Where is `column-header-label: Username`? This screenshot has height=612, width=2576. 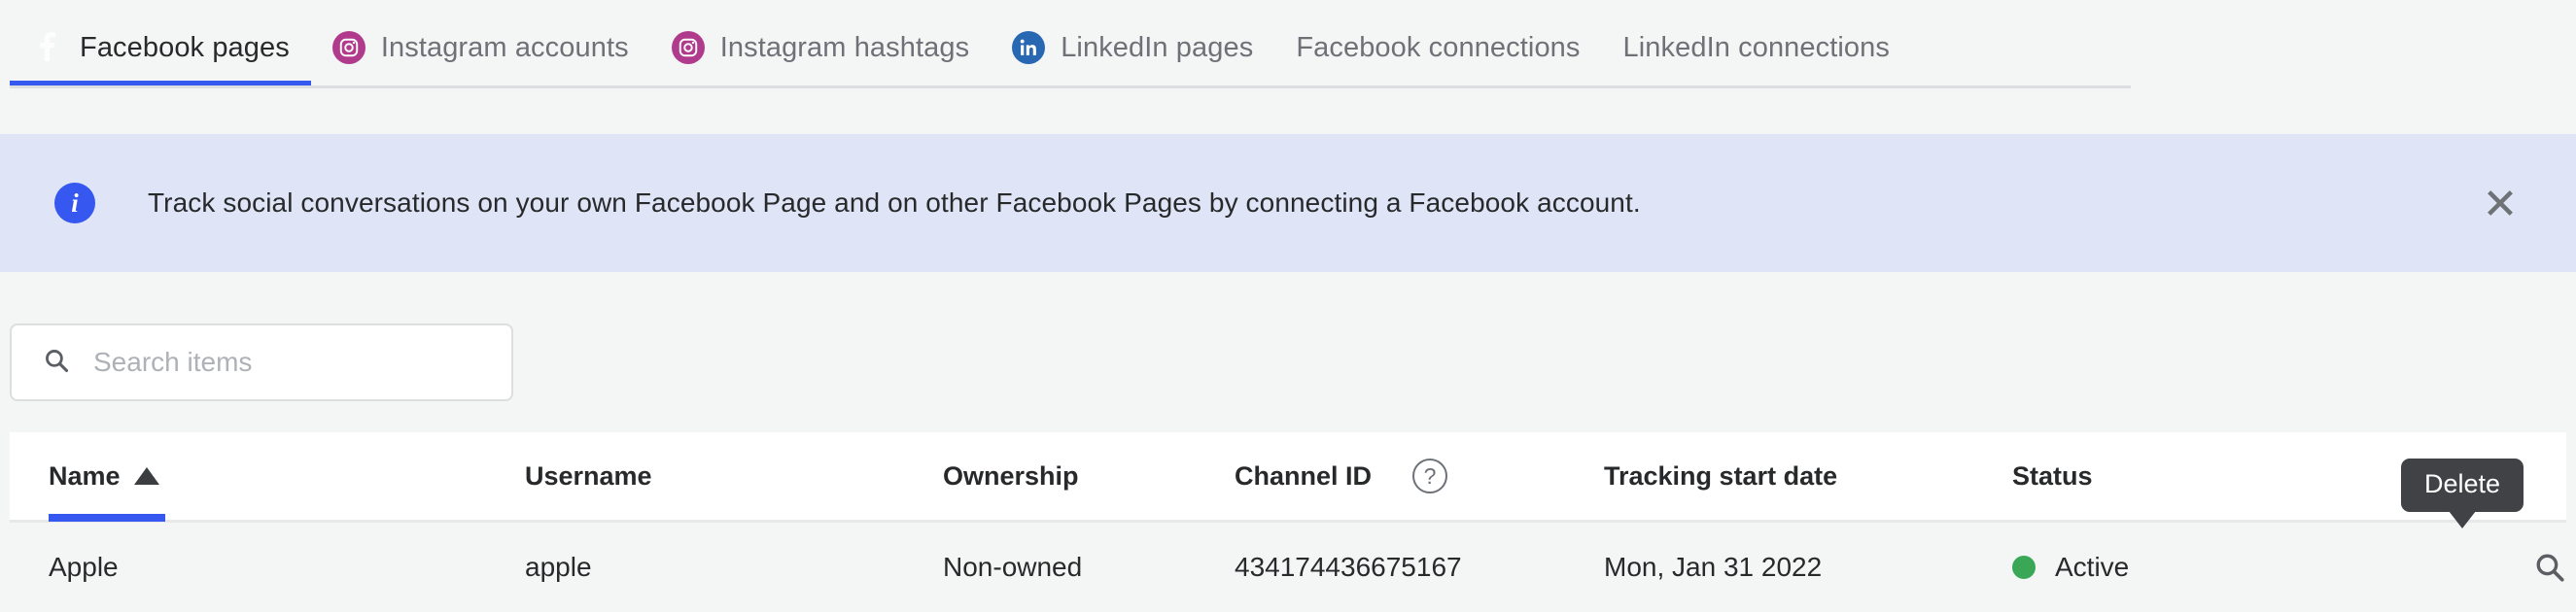
column-header-label: Username is located at coordinates (588, 475).